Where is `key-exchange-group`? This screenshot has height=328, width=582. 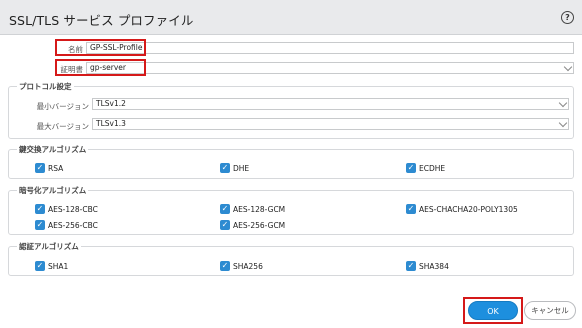 key-exchange-group is located at coordinates (291, 164).